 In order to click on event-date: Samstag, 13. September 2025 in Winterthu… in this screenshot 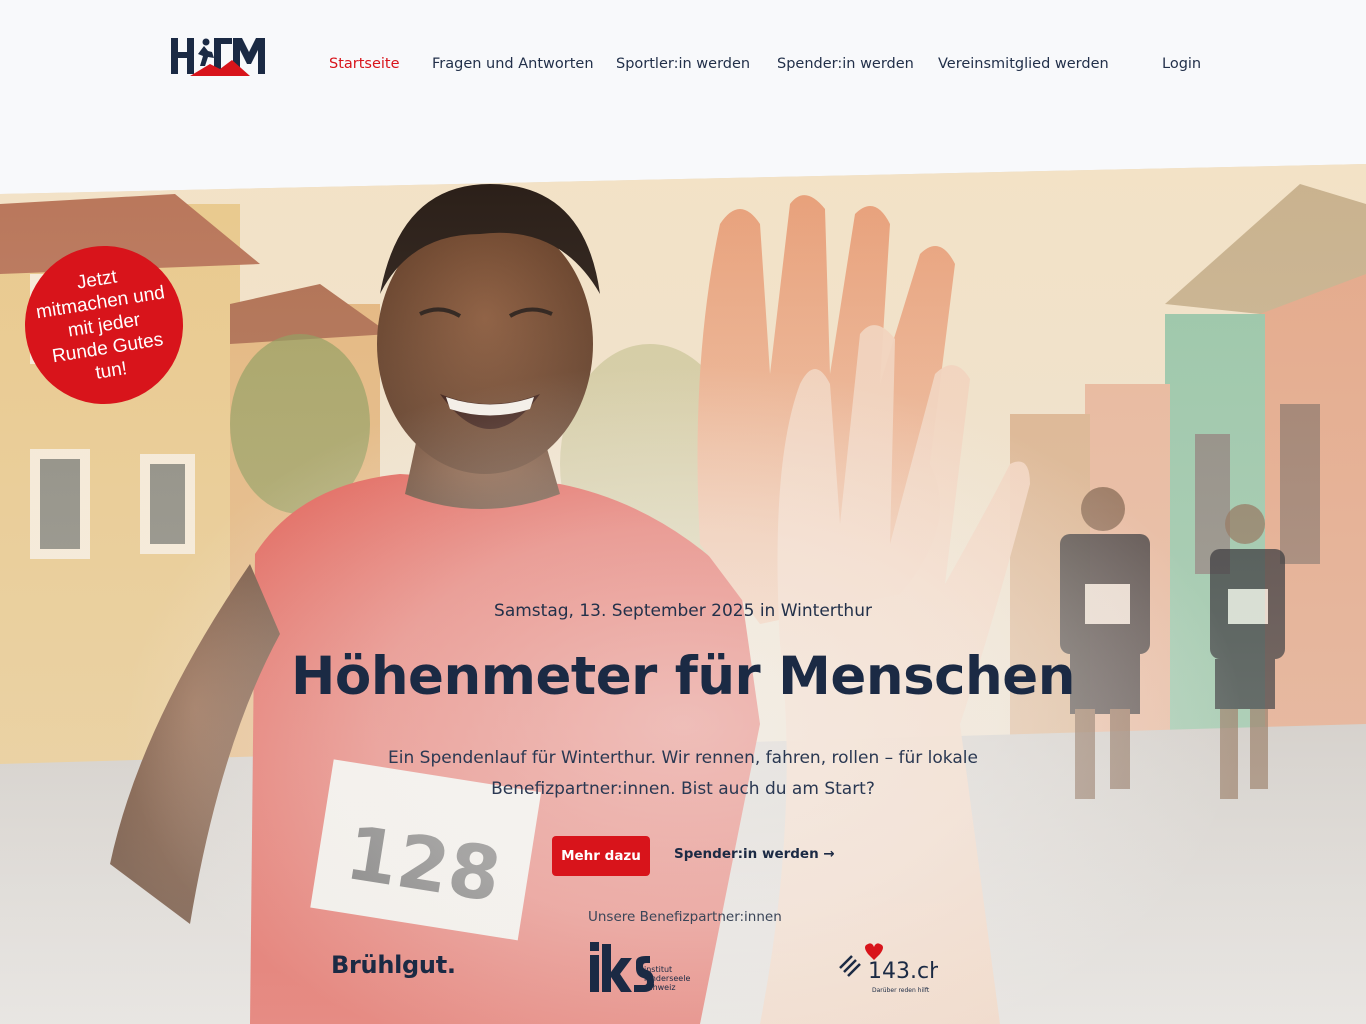, I will do `click(683, 611)`.